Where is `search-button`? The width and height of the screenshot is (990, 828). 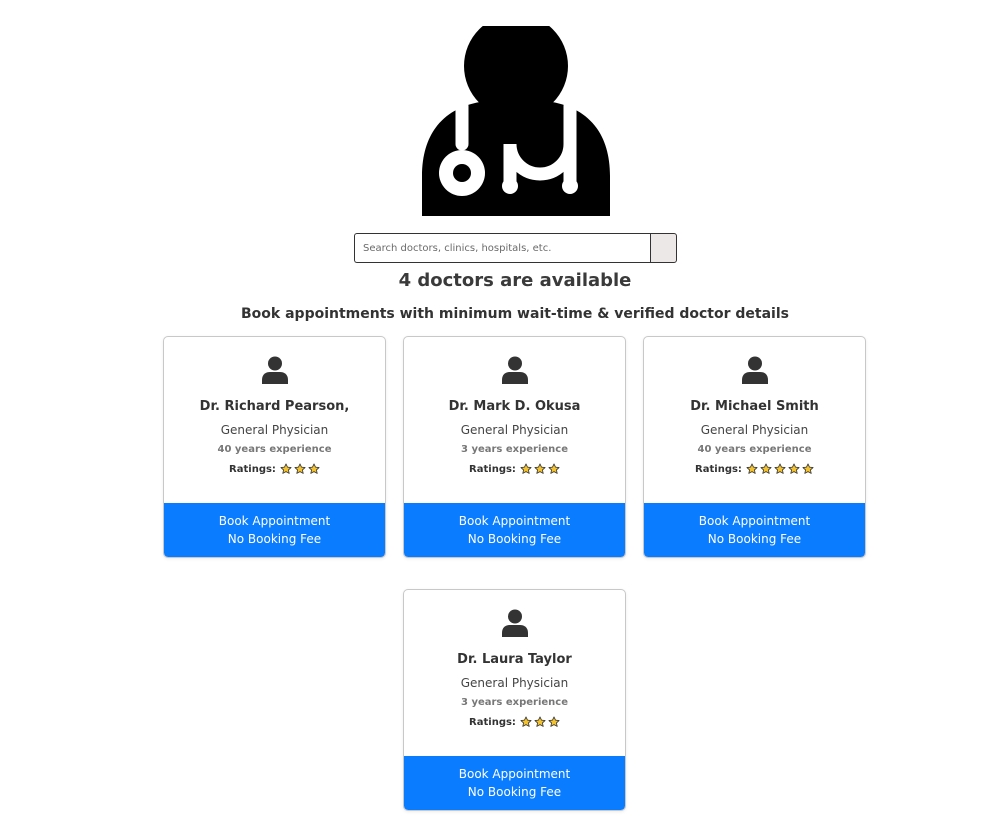
search-button is located at coordinates (663, 248).